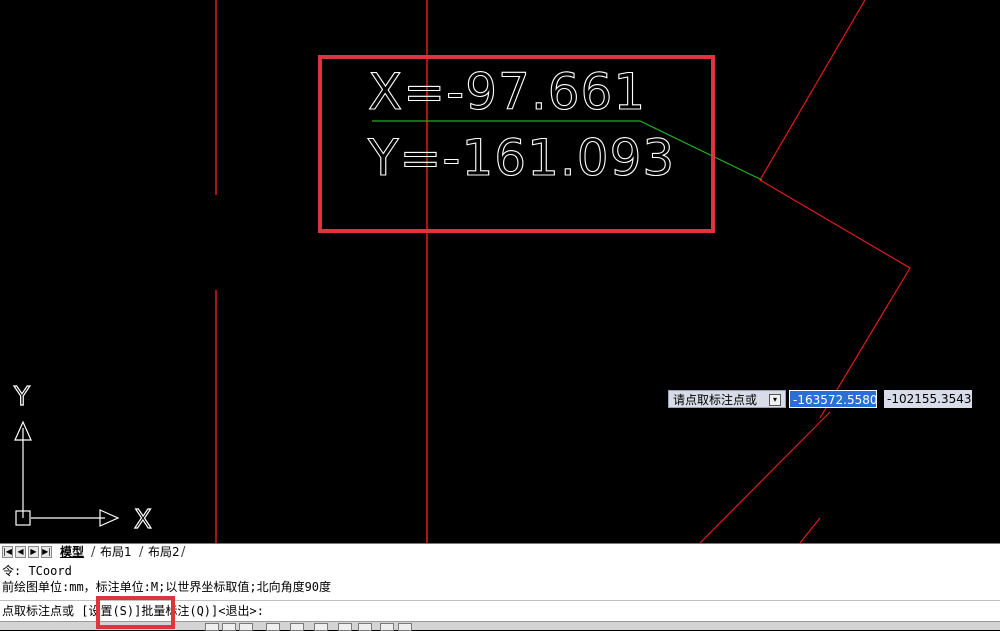 This screenshot has width=1000, height=631. I want to click on layout-tabs-bar: |◀ ◀ ▶ ▶| 模型 / 布局1 / 布局2 /, so click(500, 552).